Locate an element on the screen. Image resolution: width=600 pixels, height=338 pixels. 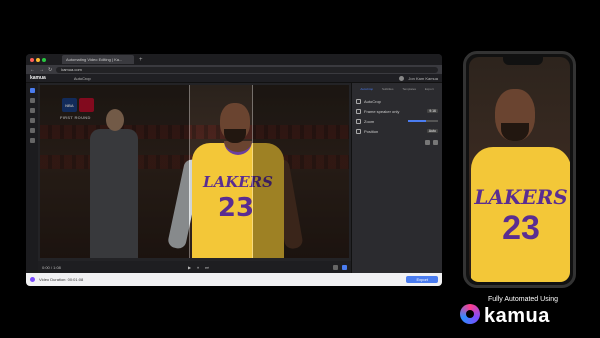
close-window-icon is located at coordinates (32, 59).